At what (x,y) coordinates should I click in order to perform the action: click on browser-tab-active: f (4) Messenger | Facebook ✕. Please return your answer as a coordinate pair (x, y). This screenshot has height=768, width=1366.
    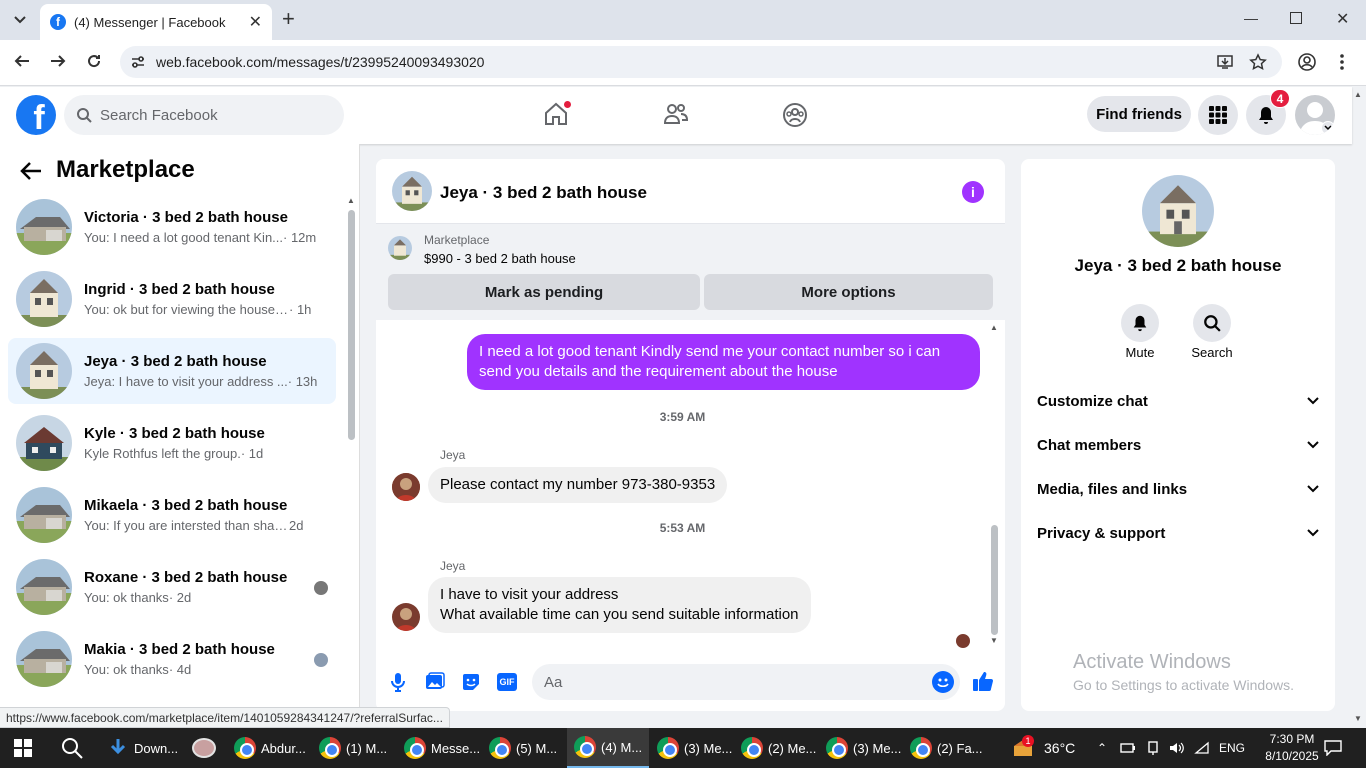
    Looking at the image, I should click on (156, 22).